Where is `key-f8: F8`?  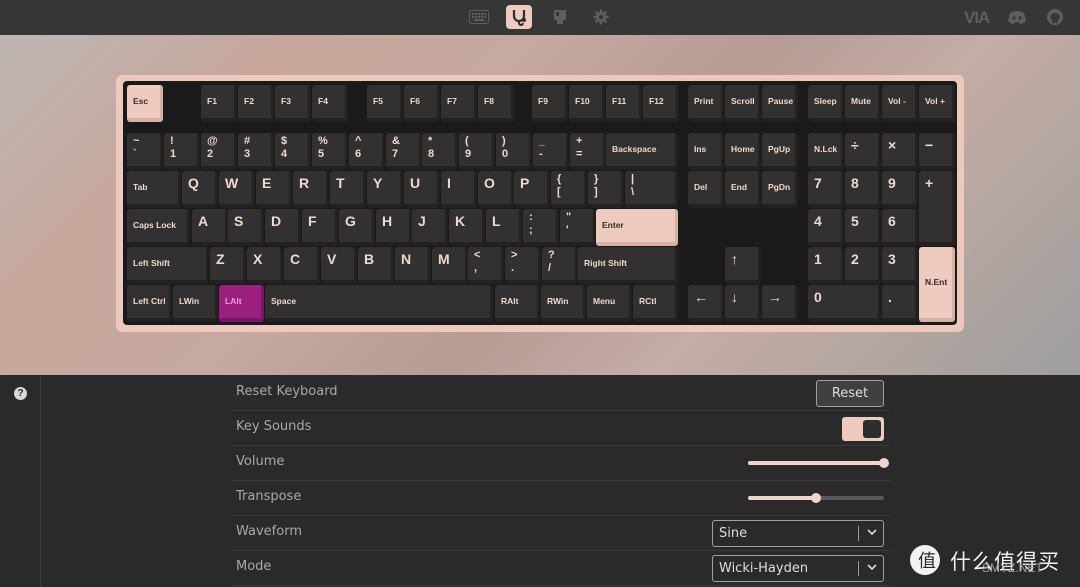 key-f8: F8 is located at coordinates (496, 103).